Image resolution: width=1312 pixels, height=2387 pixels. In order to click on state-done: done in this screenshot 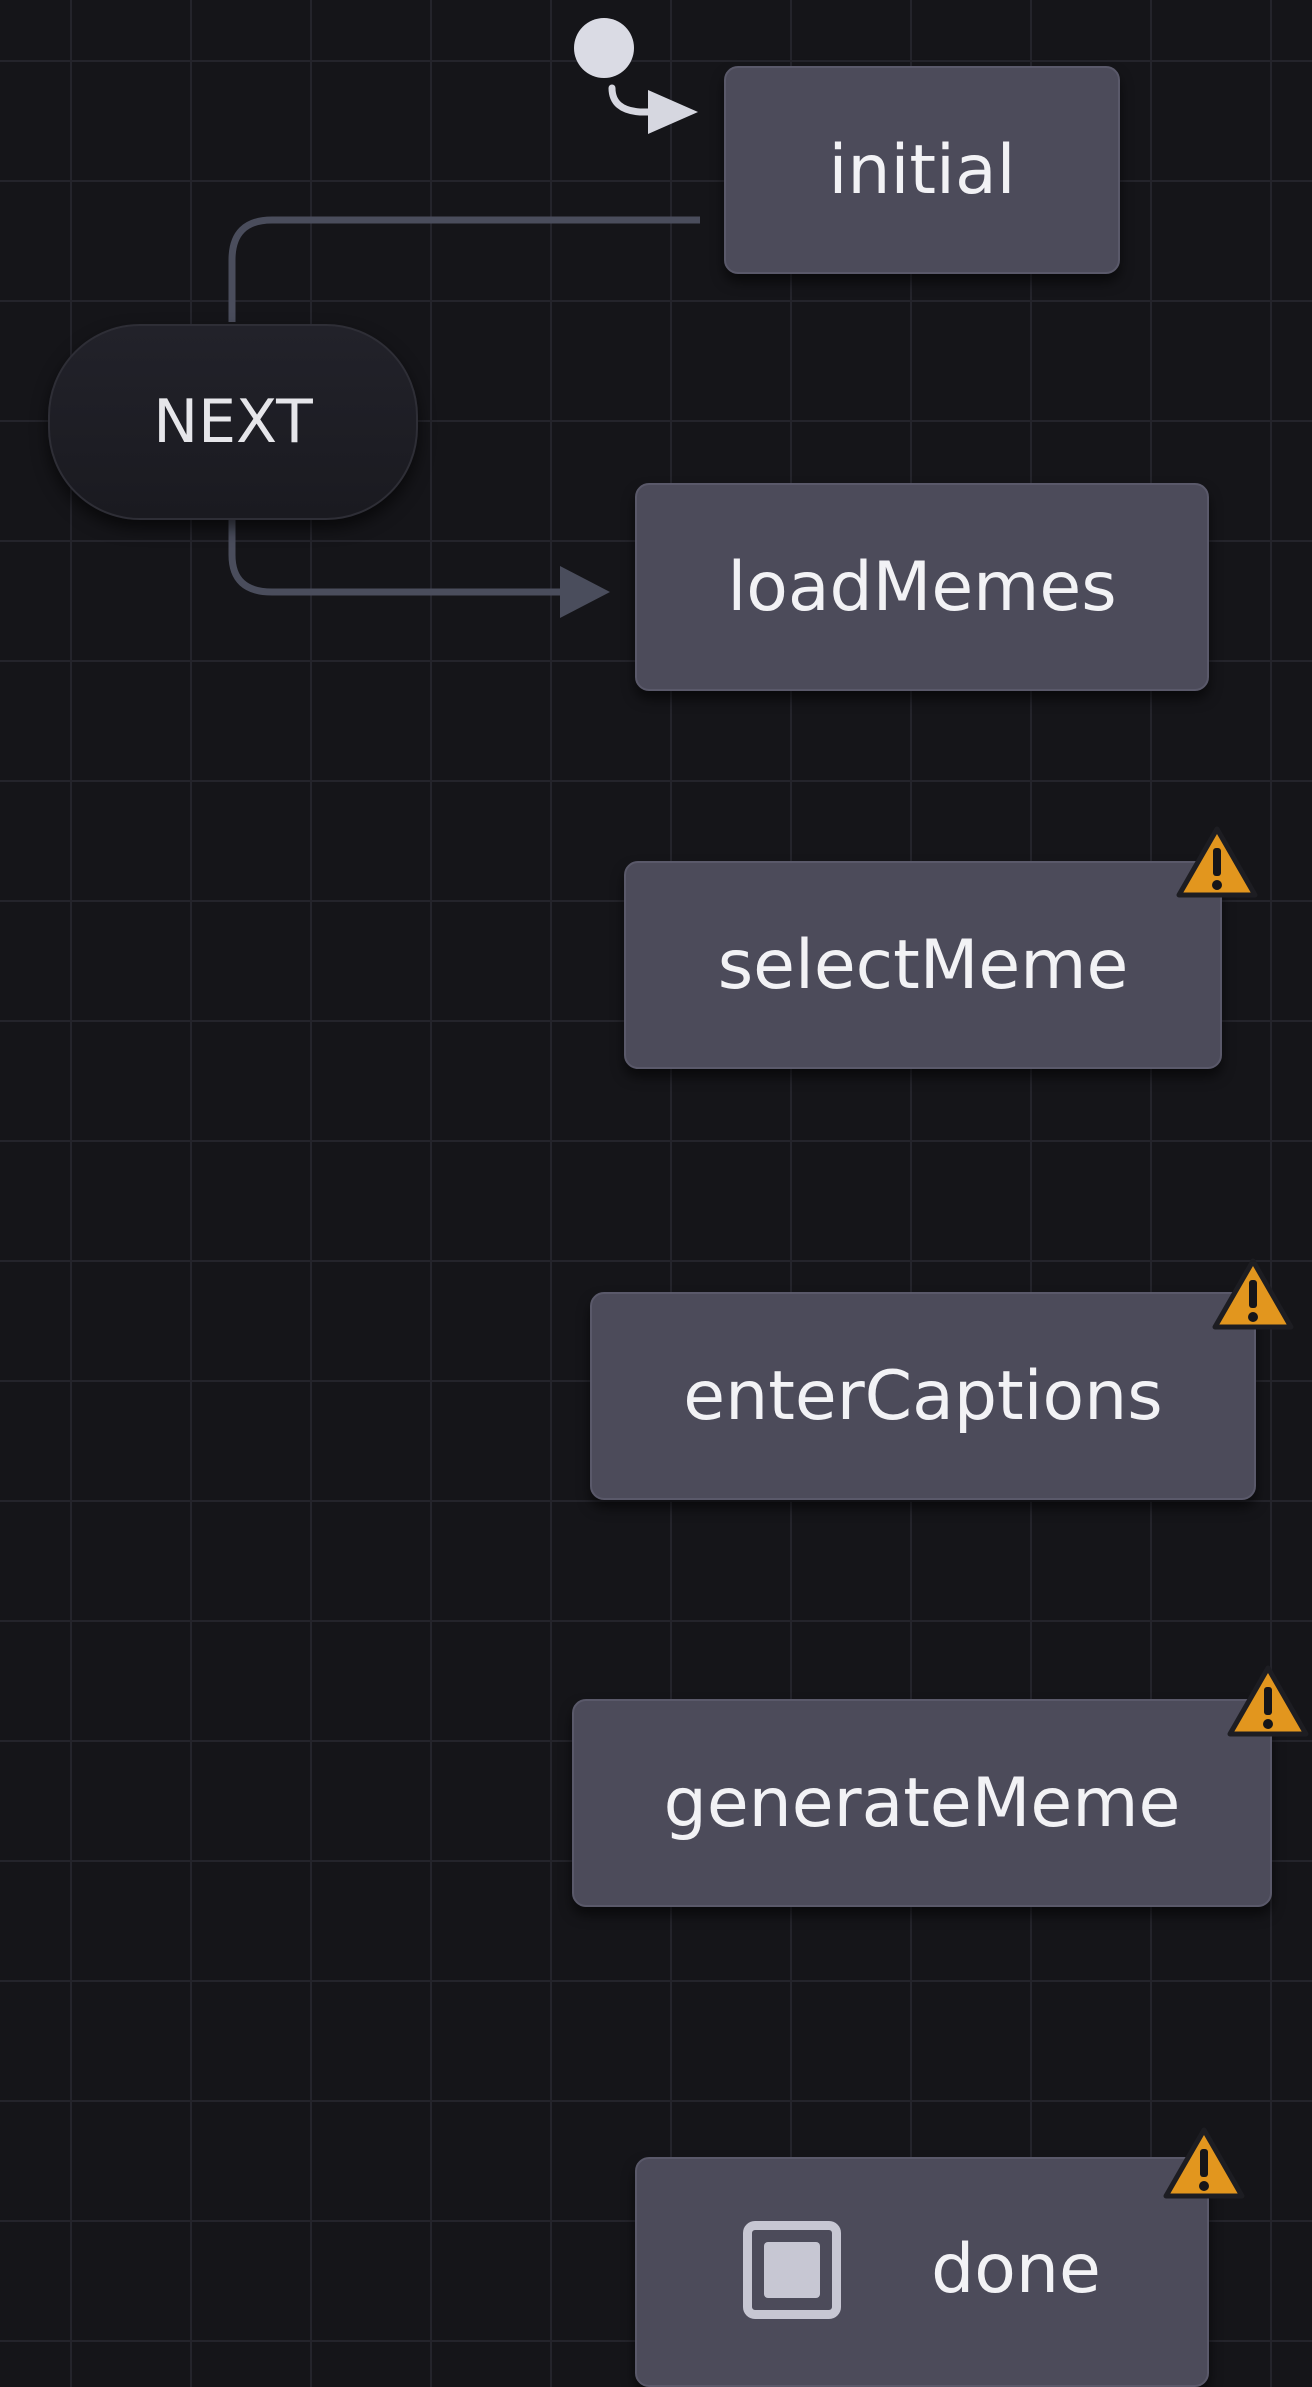, I will do `click(922, 2272)`.